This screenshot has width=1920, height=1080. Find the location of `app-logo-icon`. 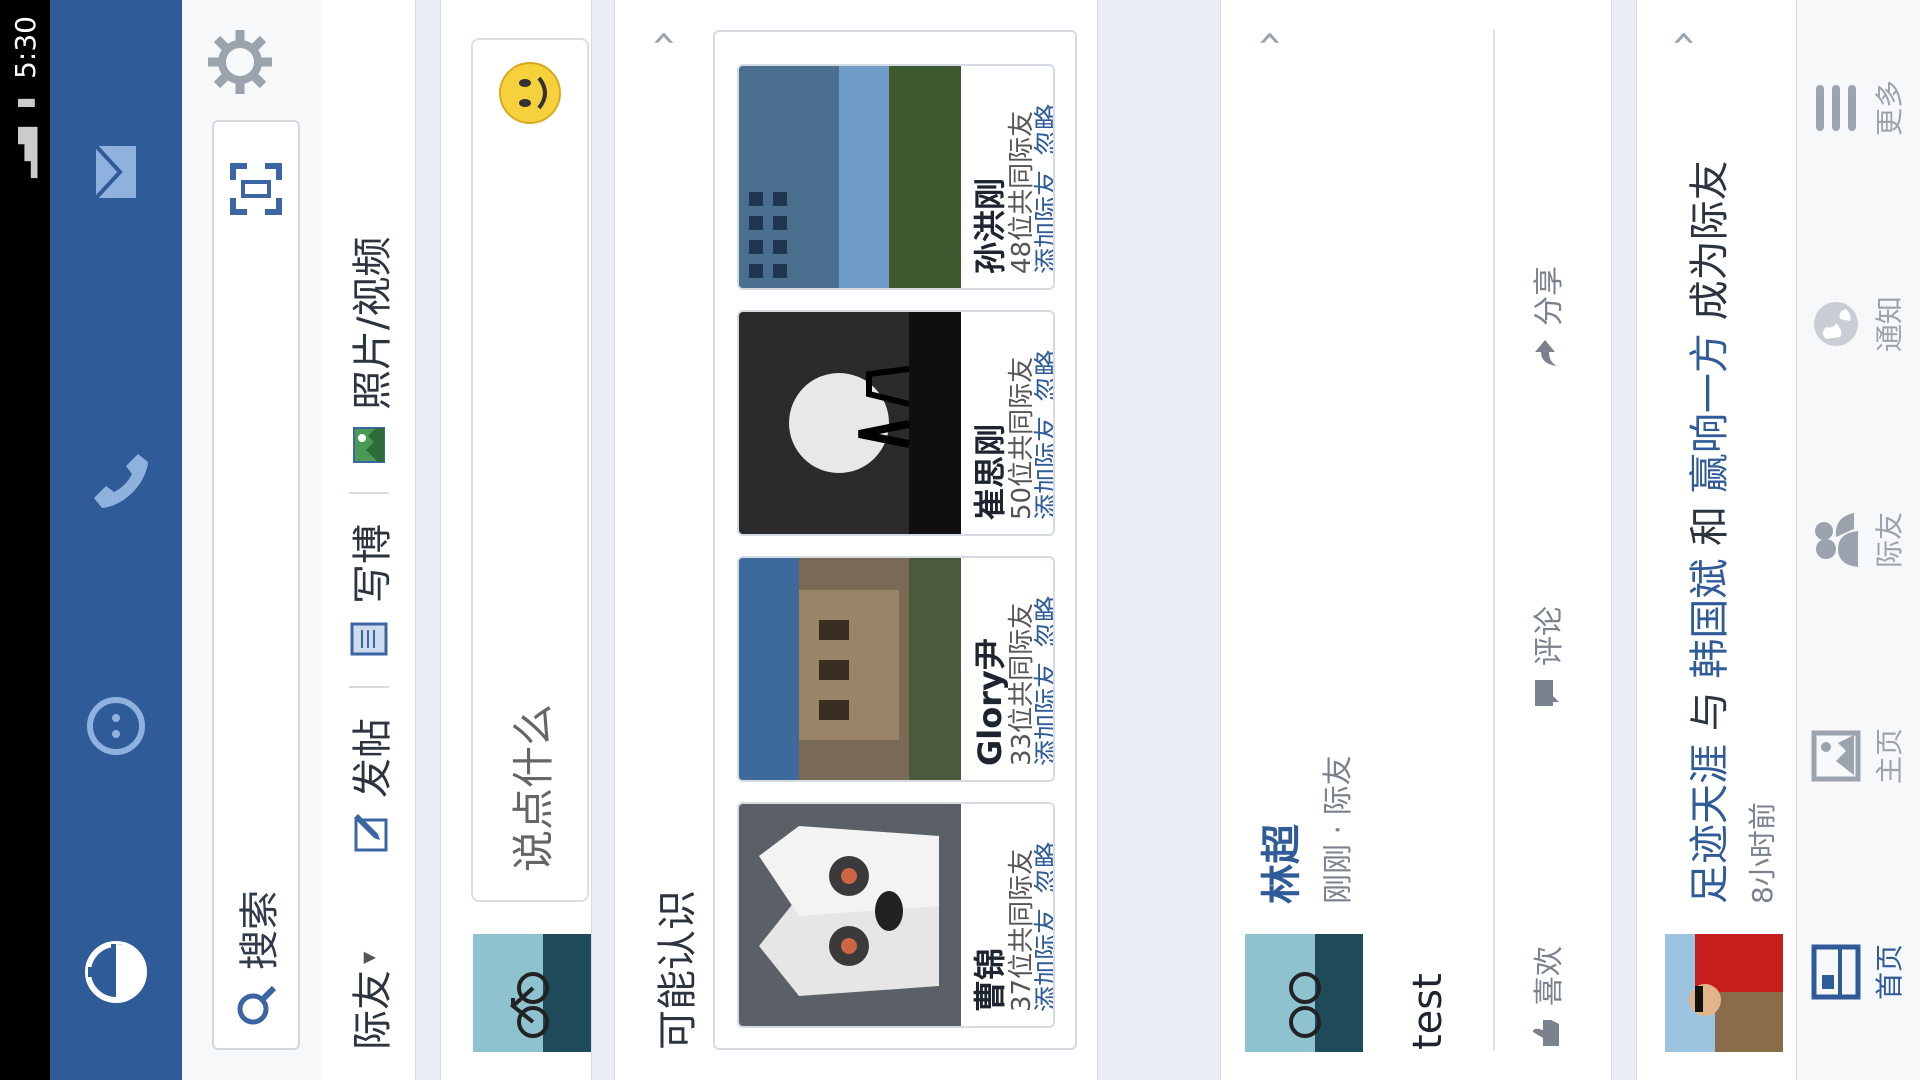

app-logo-icon is located at coordinates (116, 972).